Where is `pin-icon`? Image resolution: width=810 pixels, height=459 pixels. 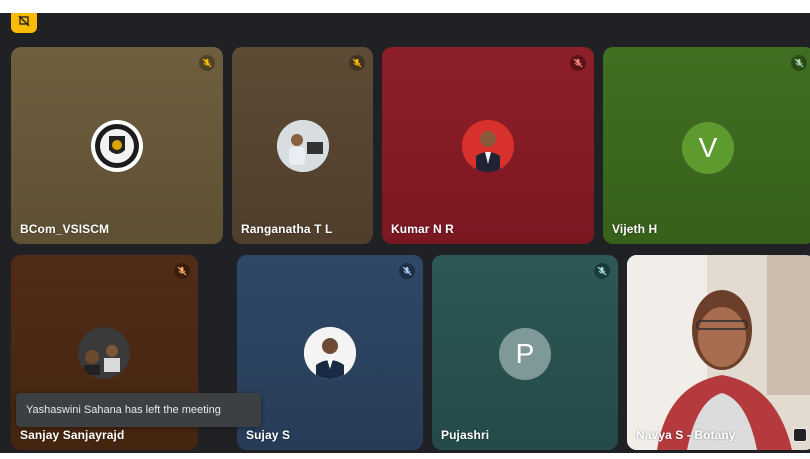 pin-icon is located at coordinates (800, 435).